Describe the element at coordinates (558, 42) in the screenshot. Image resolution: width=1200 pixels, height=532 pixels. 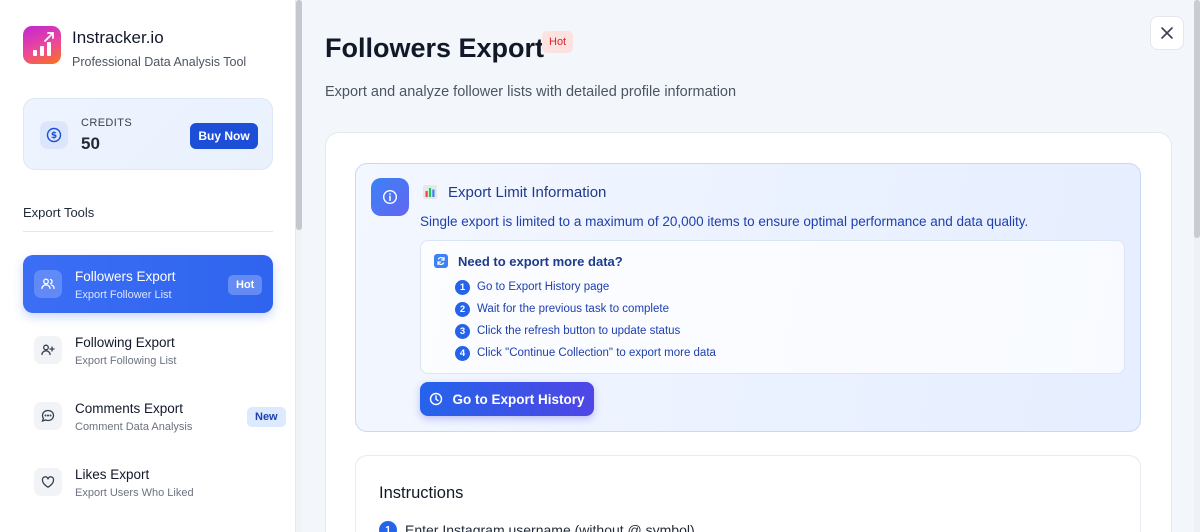
I see `hot-tag: Hot` at that location.